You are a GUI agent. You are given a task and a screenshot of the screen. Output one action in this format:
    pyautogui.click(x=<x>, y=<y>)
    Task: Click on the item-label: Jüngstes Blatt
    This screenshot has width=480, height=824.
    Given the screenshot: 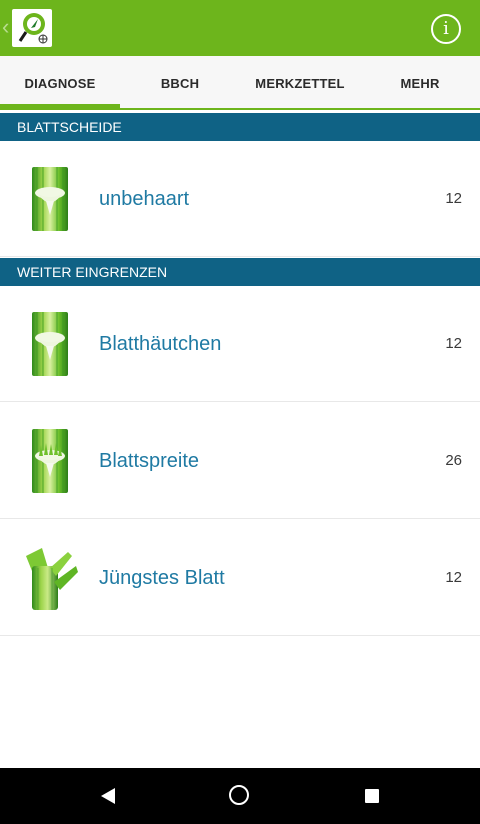 What is the action you would take?
    pyautogui.click(x=162, y=578)
    